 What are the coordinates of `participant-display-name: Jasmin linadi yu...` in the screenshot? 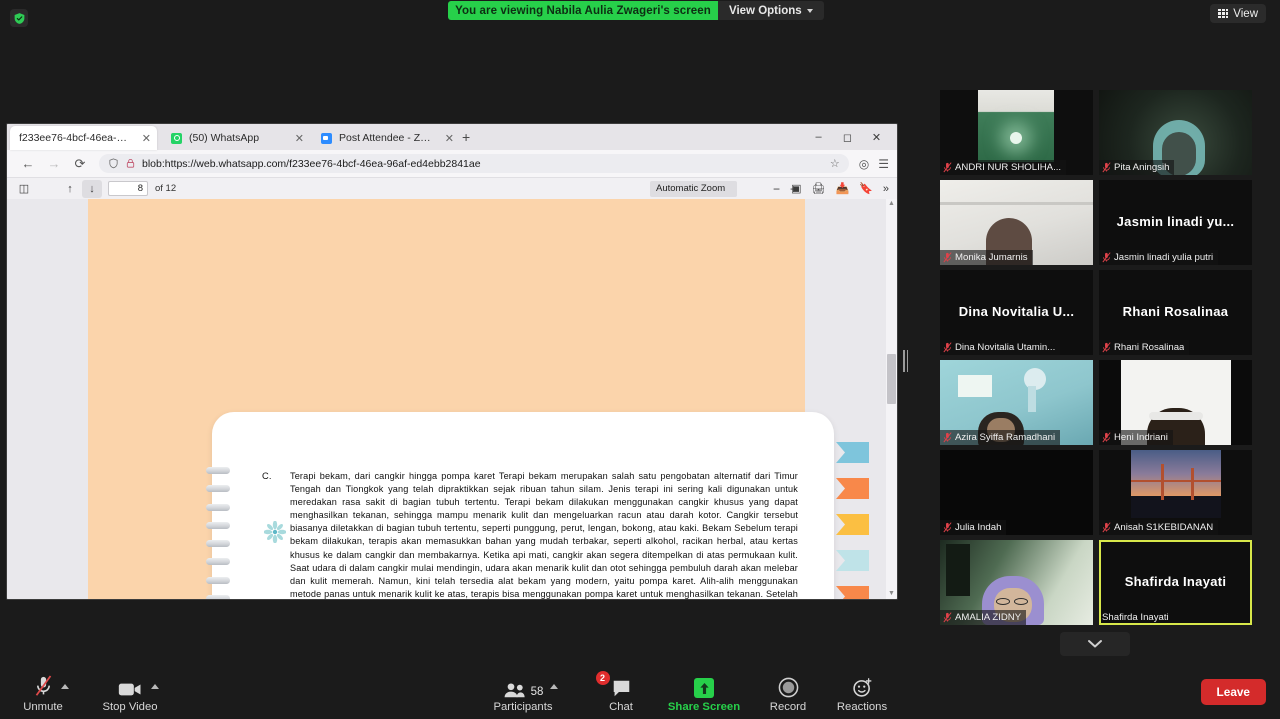 It's located at (1175, 221).